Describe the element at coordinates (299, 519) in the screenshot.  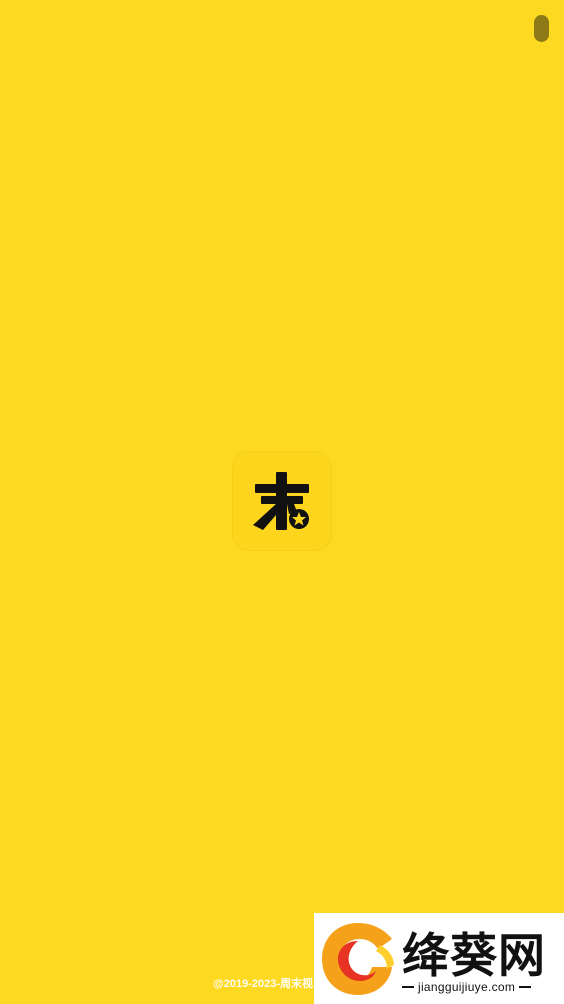
I see `star-badge-icon` at that location.